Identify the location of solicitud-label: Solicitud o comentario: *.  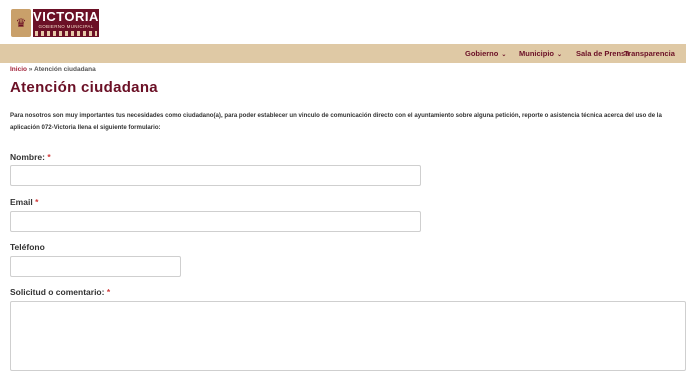
(60, 292).